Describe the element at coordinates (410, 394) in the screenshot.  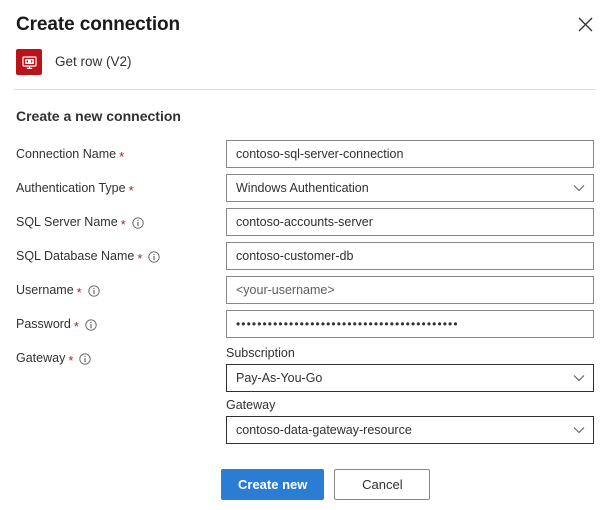
I see `gateway-group: Subscription Gateway` at that location.